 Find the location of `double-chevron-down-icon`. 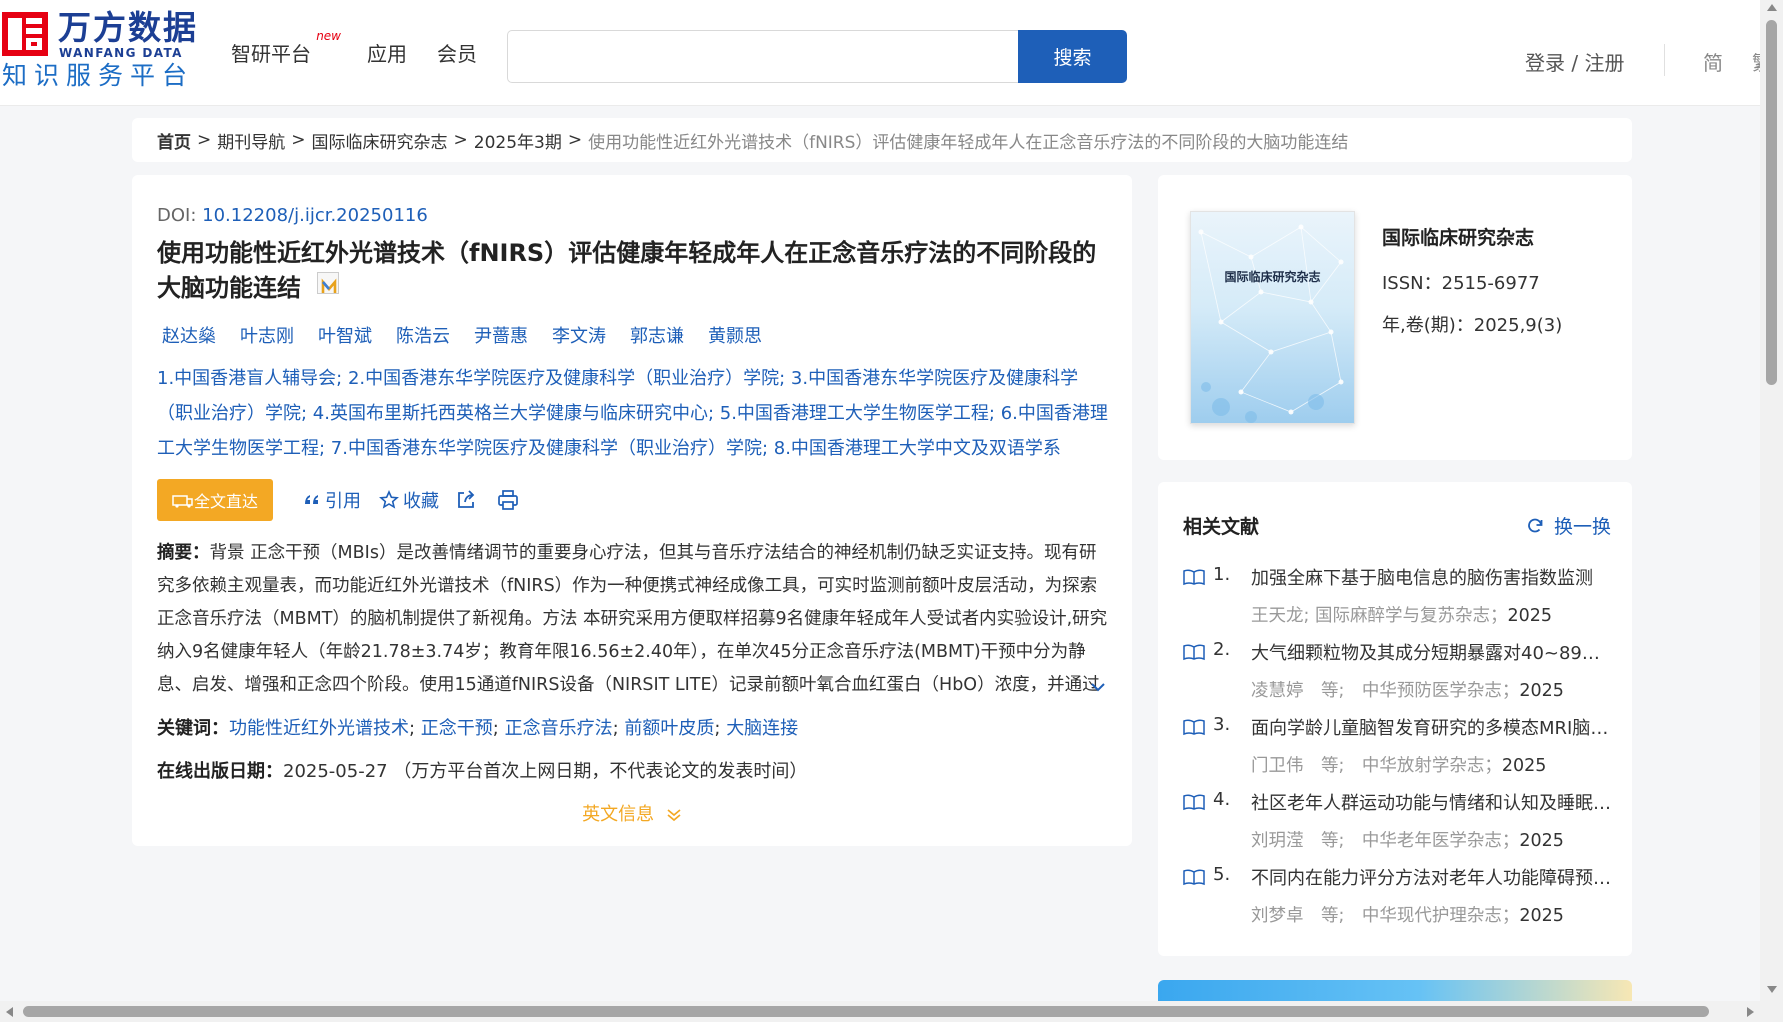

double-chevron-down-icon is located at coordinates (674, 815).